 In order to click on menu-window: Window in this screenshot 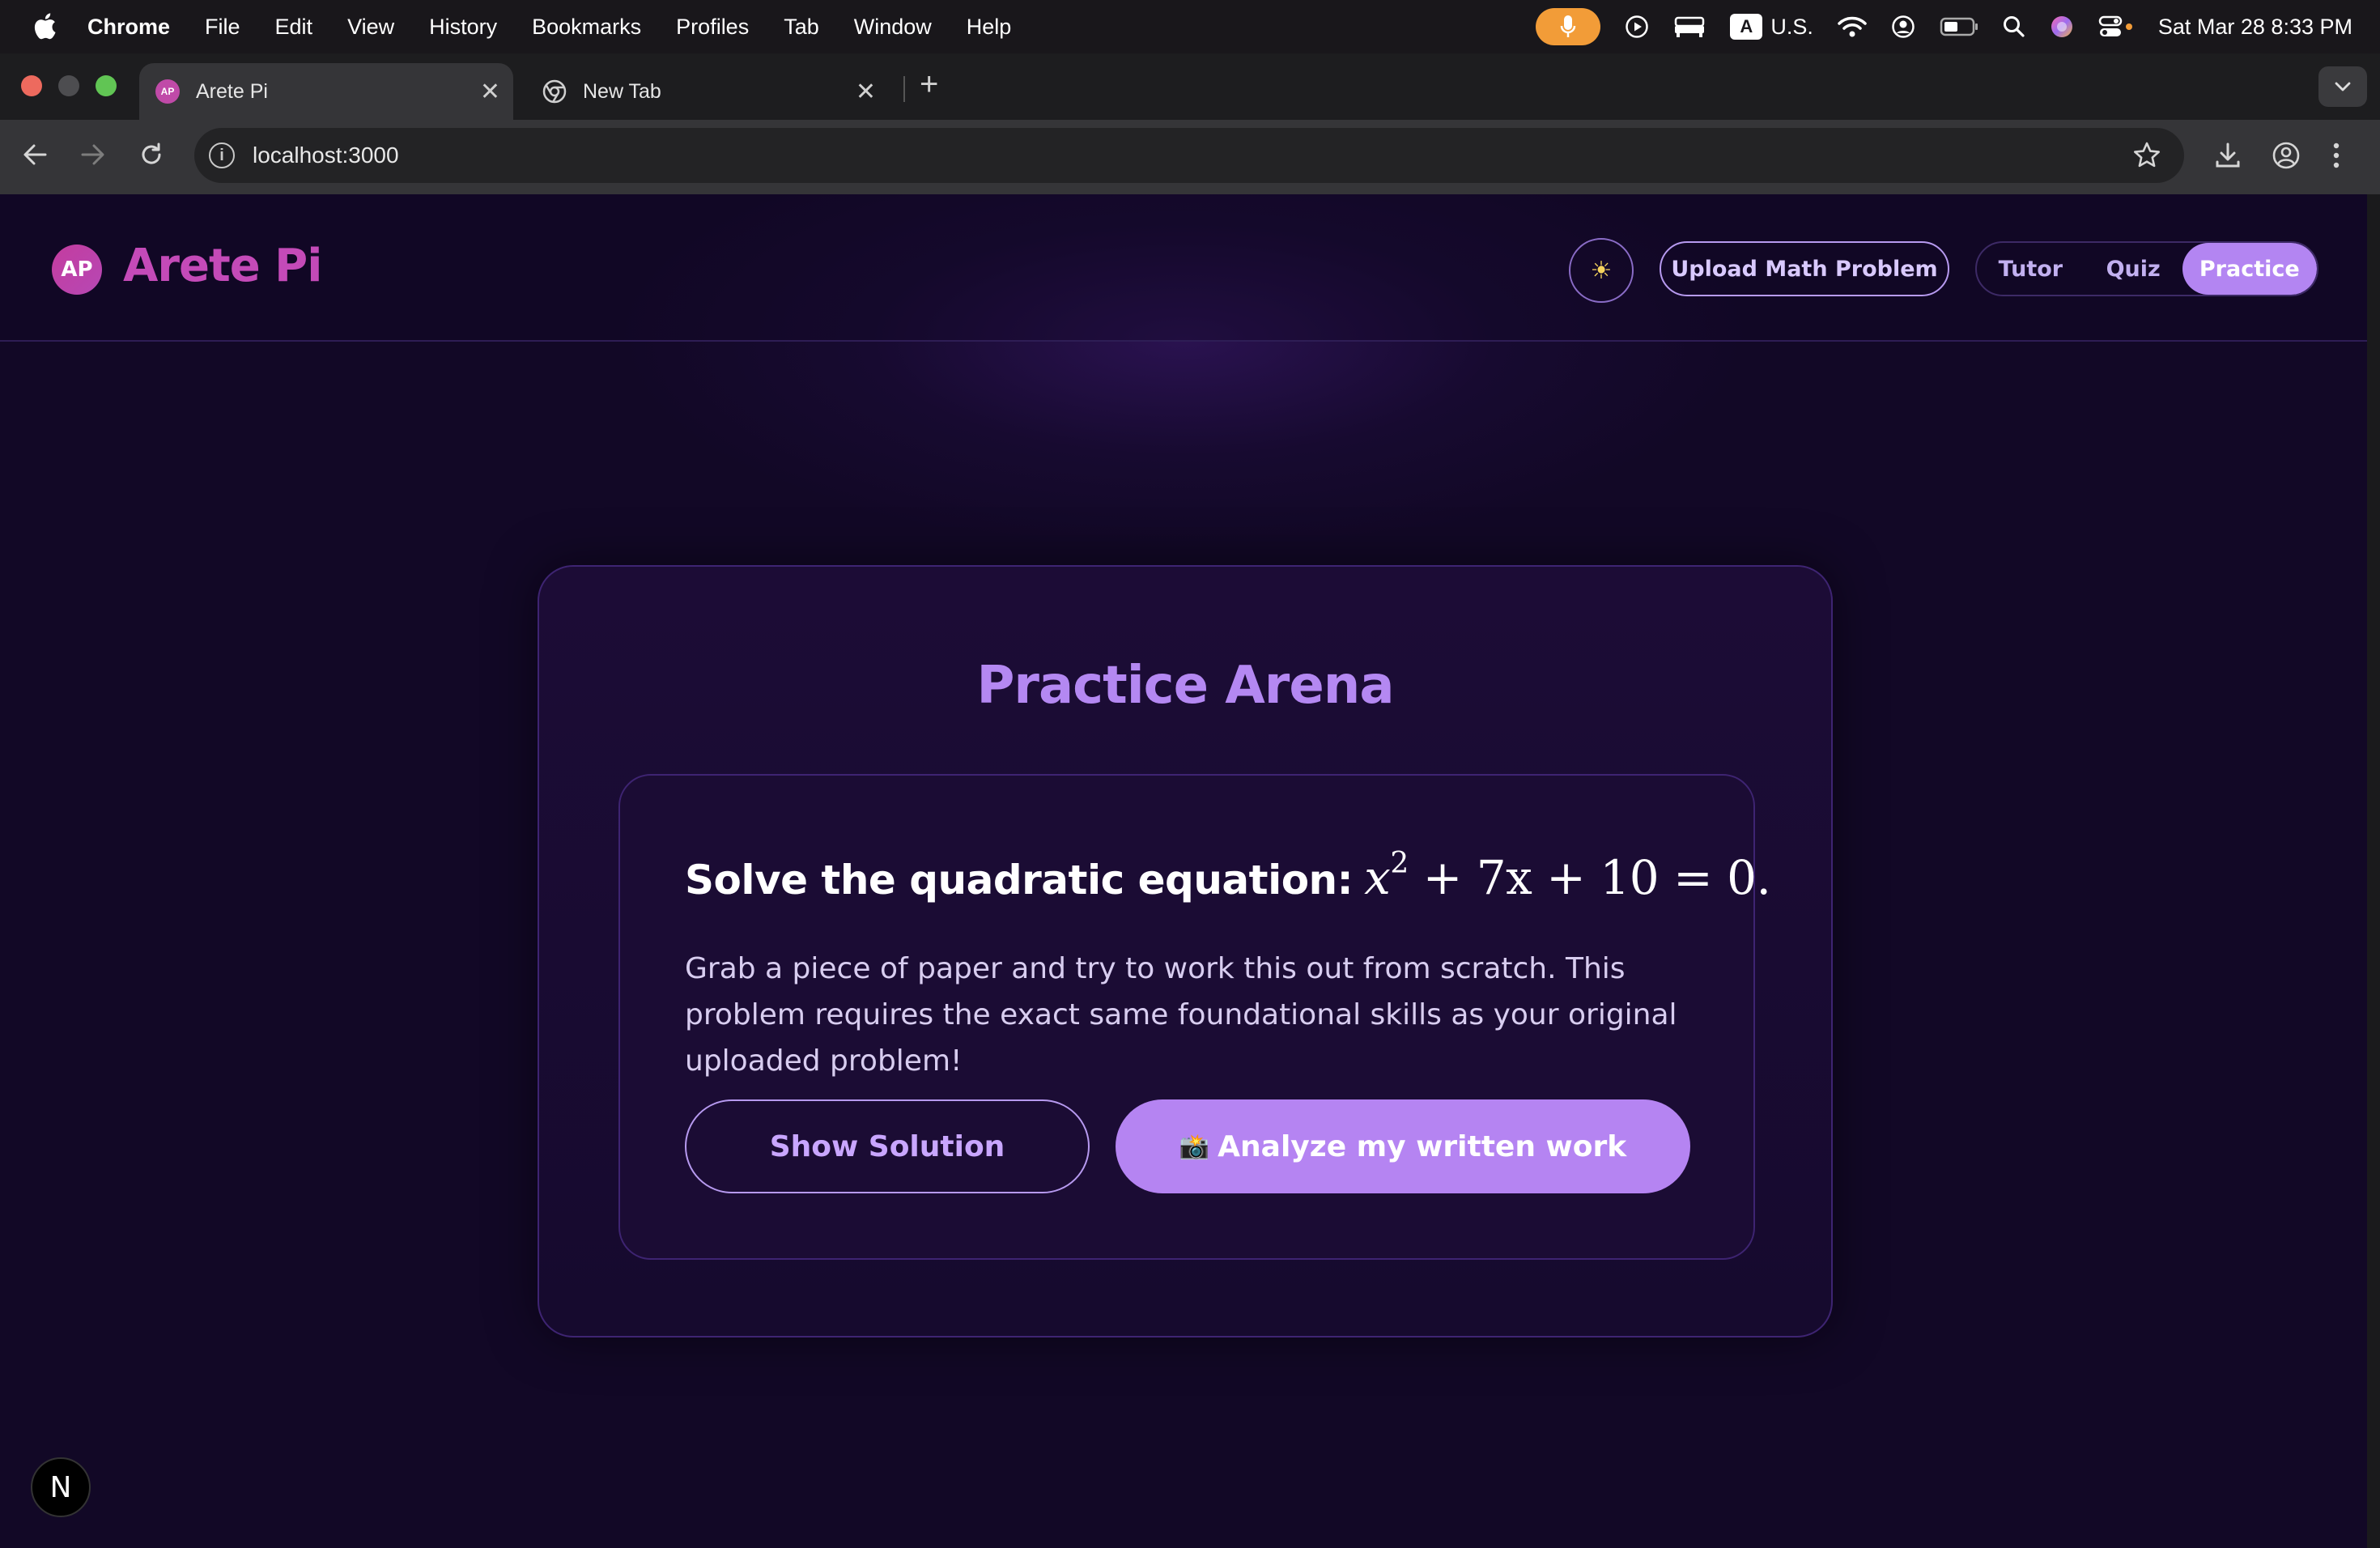, I will do `click(893, 27)`.